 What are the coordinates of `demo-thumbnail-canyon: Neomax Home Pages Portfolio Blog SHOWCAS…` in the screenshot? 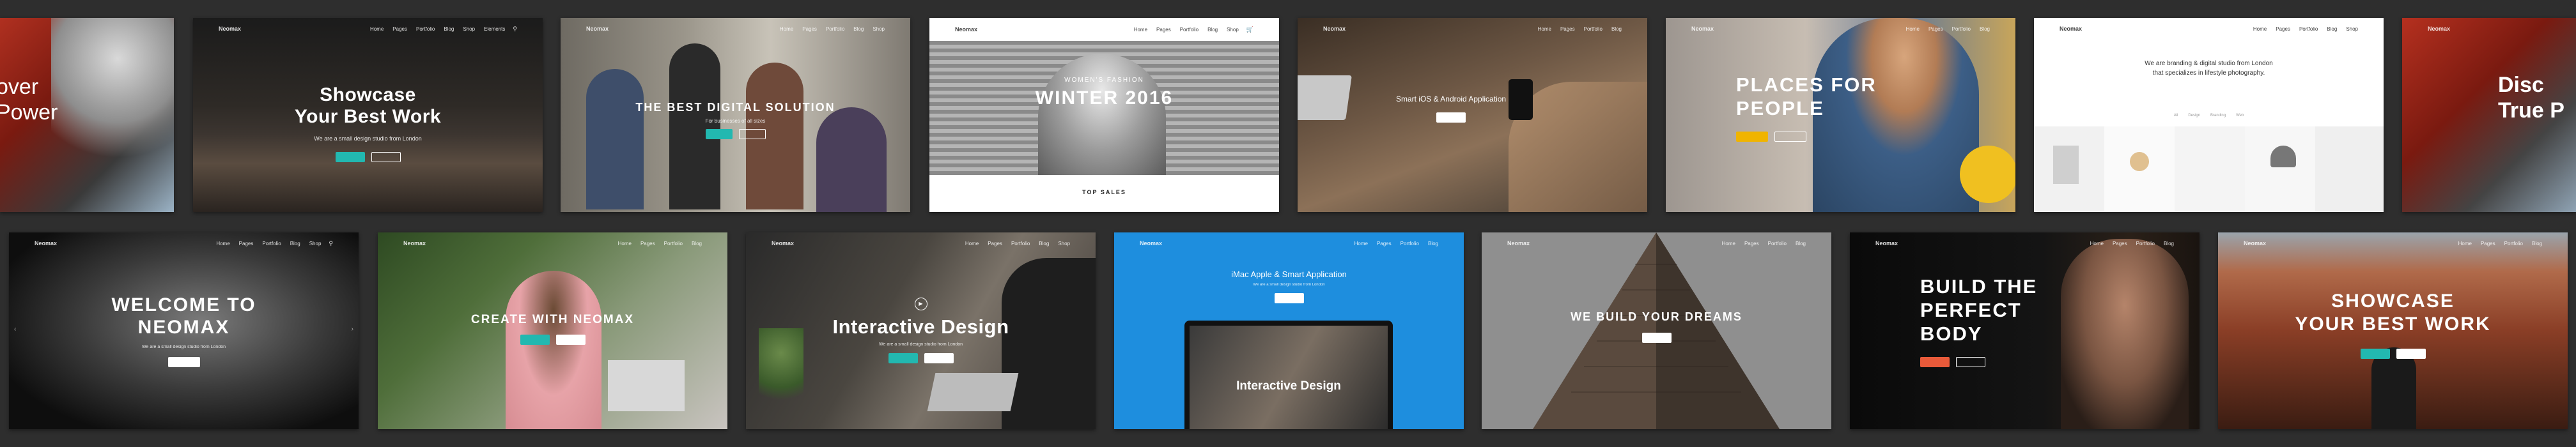 It's located at (2393, 330).